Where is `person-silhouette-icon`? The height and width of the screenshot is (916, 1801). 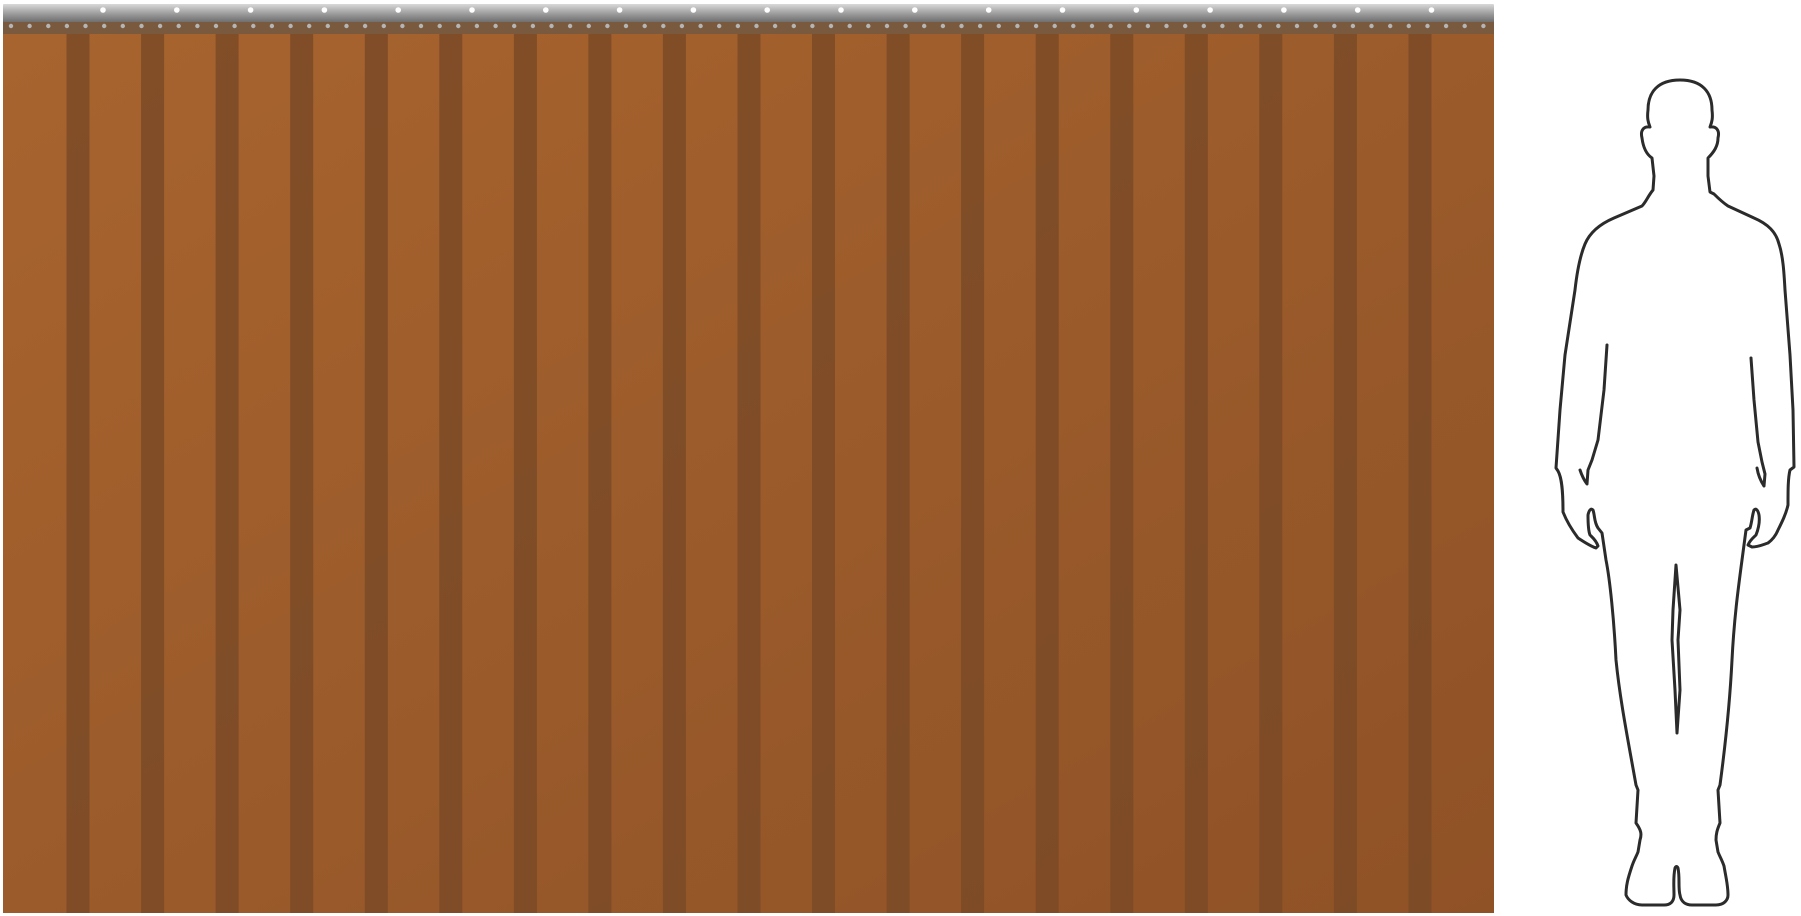 person-silhouette-icon is located at coordinates (1675, 492).